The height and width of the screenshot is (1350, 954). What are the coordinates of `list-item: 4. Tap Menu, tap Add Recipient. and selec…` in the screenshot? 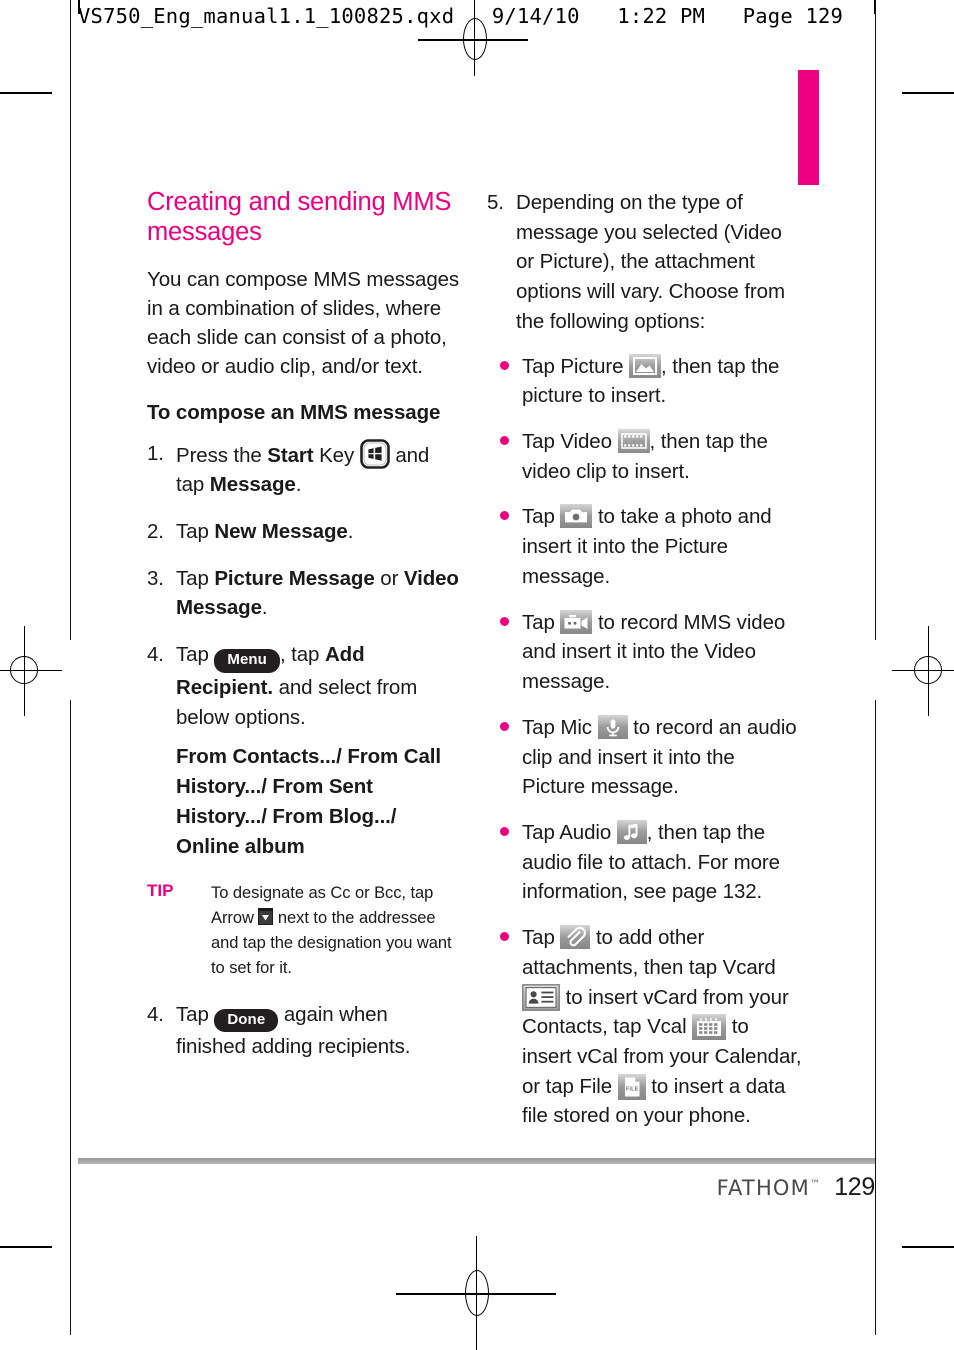 It's located at (304, 686).